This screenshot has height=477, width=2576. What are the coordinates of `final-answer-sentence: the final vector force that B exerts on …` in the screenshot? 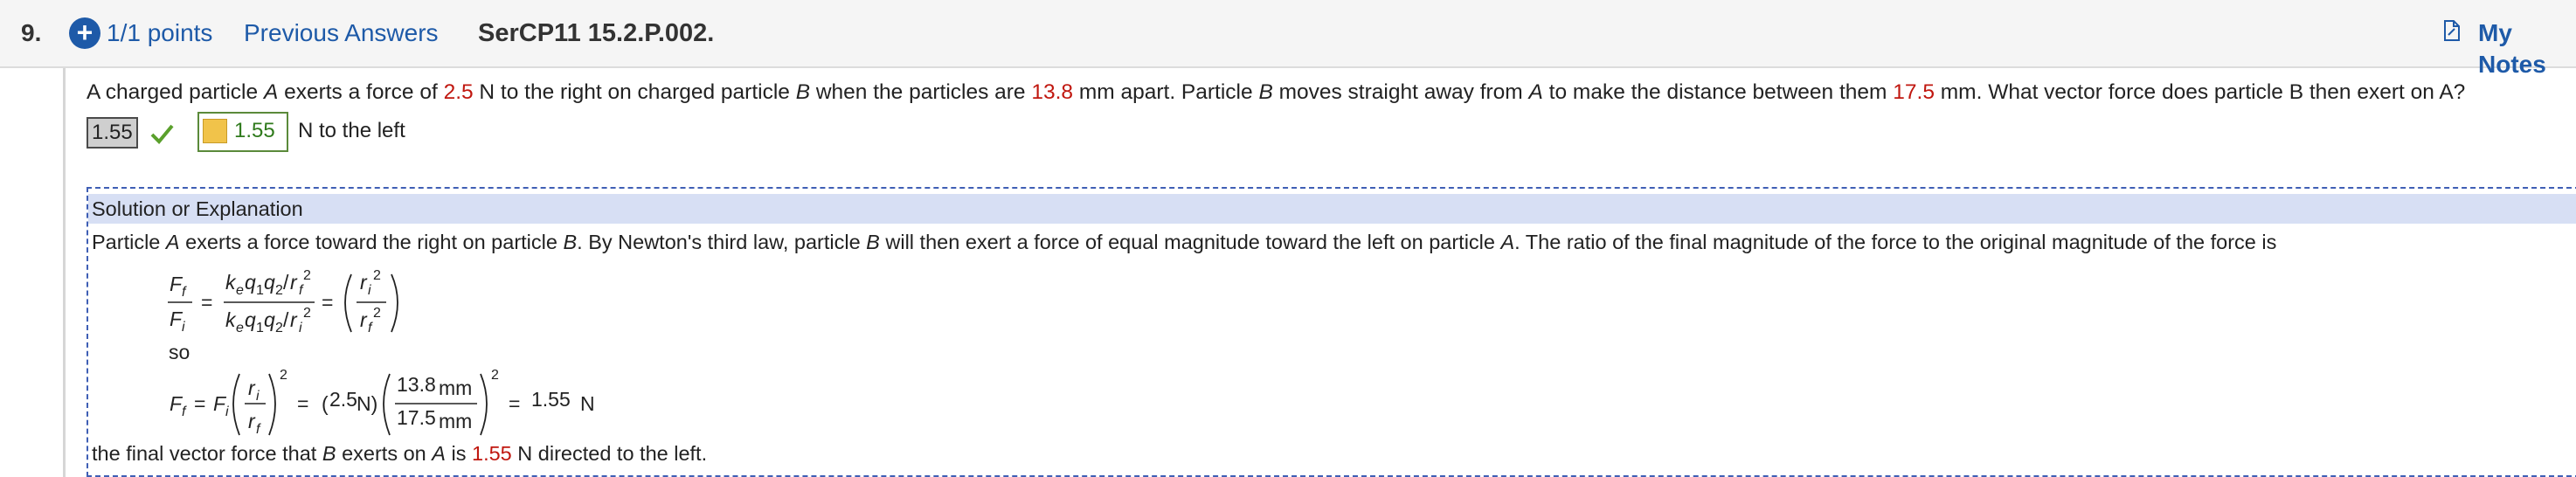 It's located at (400, 453).